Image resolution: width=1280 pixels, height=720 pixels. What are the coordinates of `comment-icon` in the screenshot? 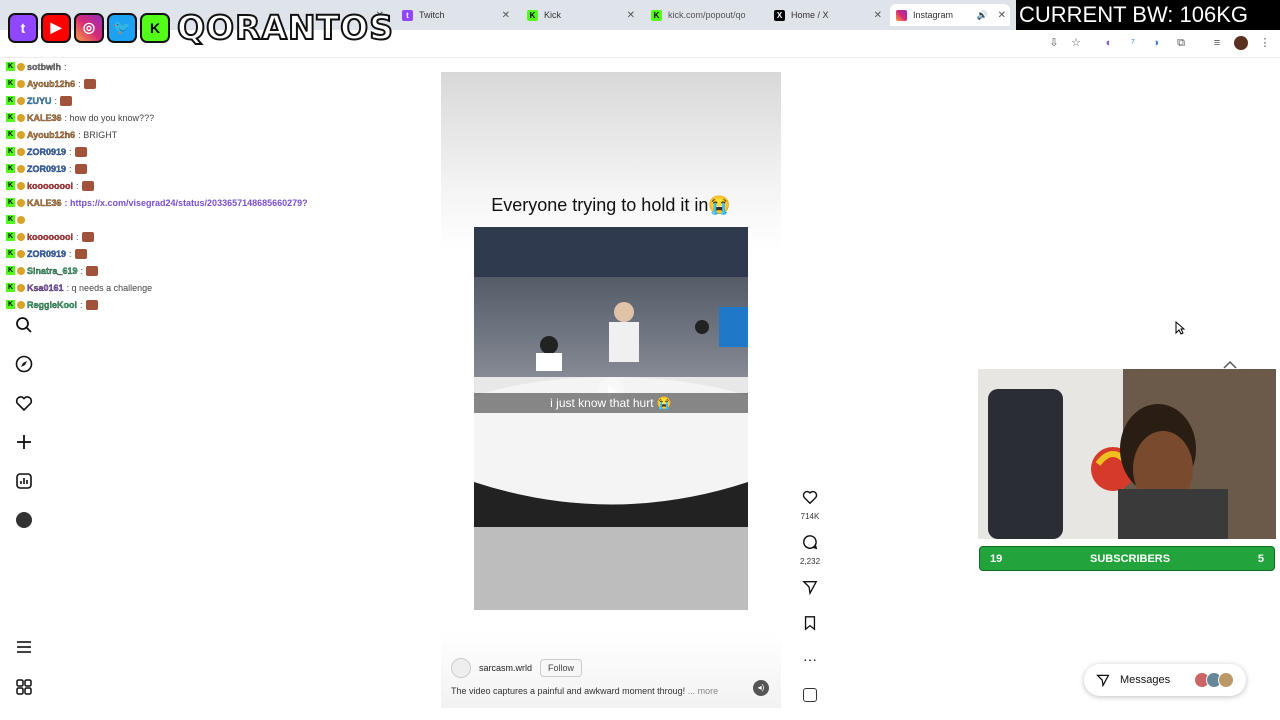 It's located at (810, 542).